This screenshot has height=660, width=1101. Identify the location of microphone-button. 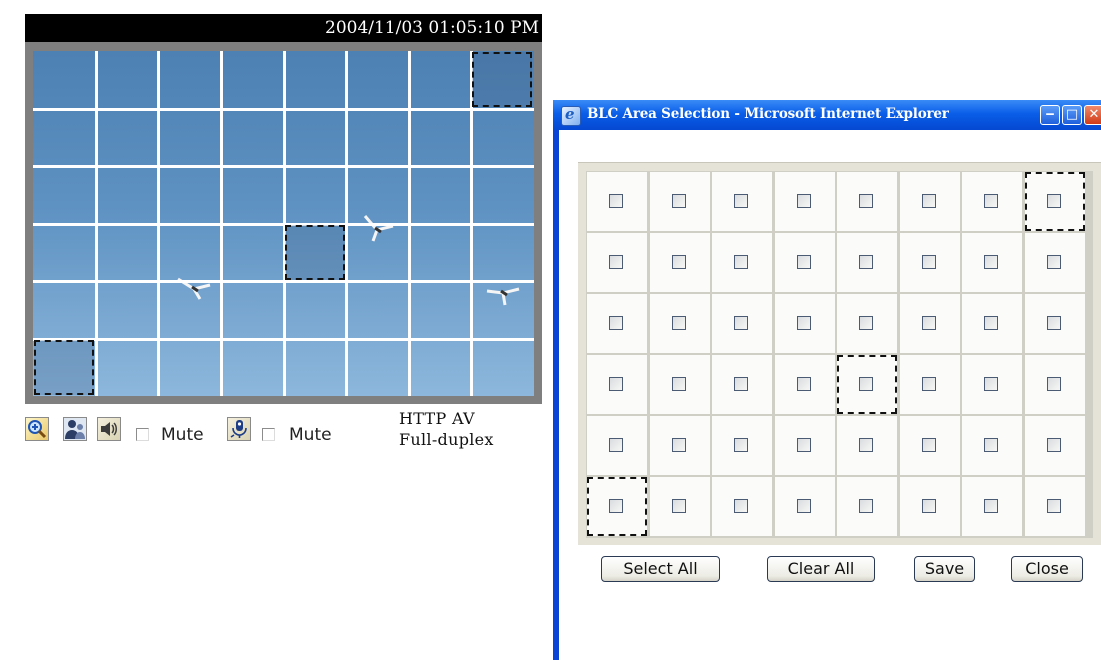
(239, 429).